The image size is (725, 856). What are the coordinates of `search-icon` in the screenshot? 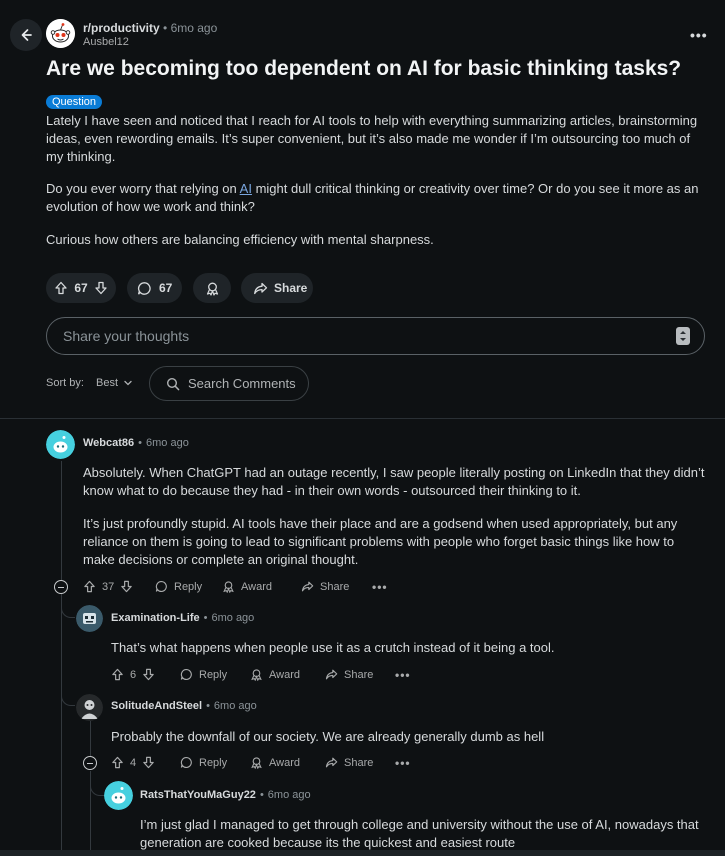 It's located at (173, 384).